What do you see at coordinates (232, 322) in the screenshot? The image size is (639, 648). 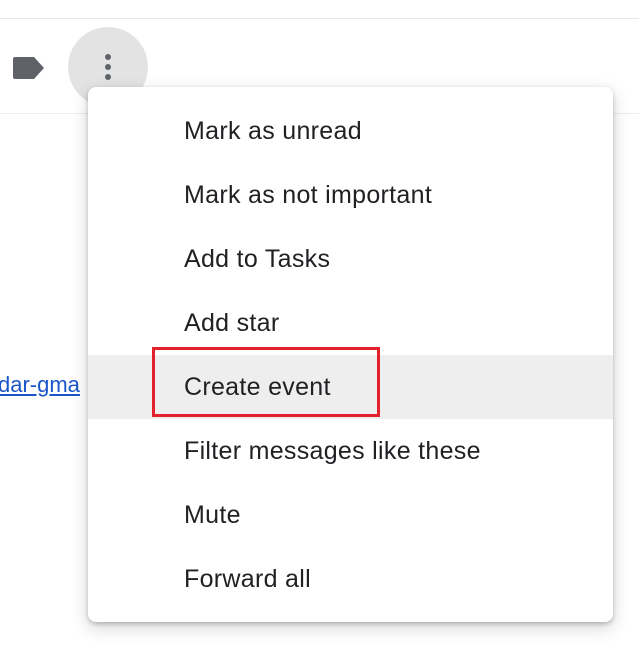 I see `menu-item-label: Add star` at bounding box center [232, 322].